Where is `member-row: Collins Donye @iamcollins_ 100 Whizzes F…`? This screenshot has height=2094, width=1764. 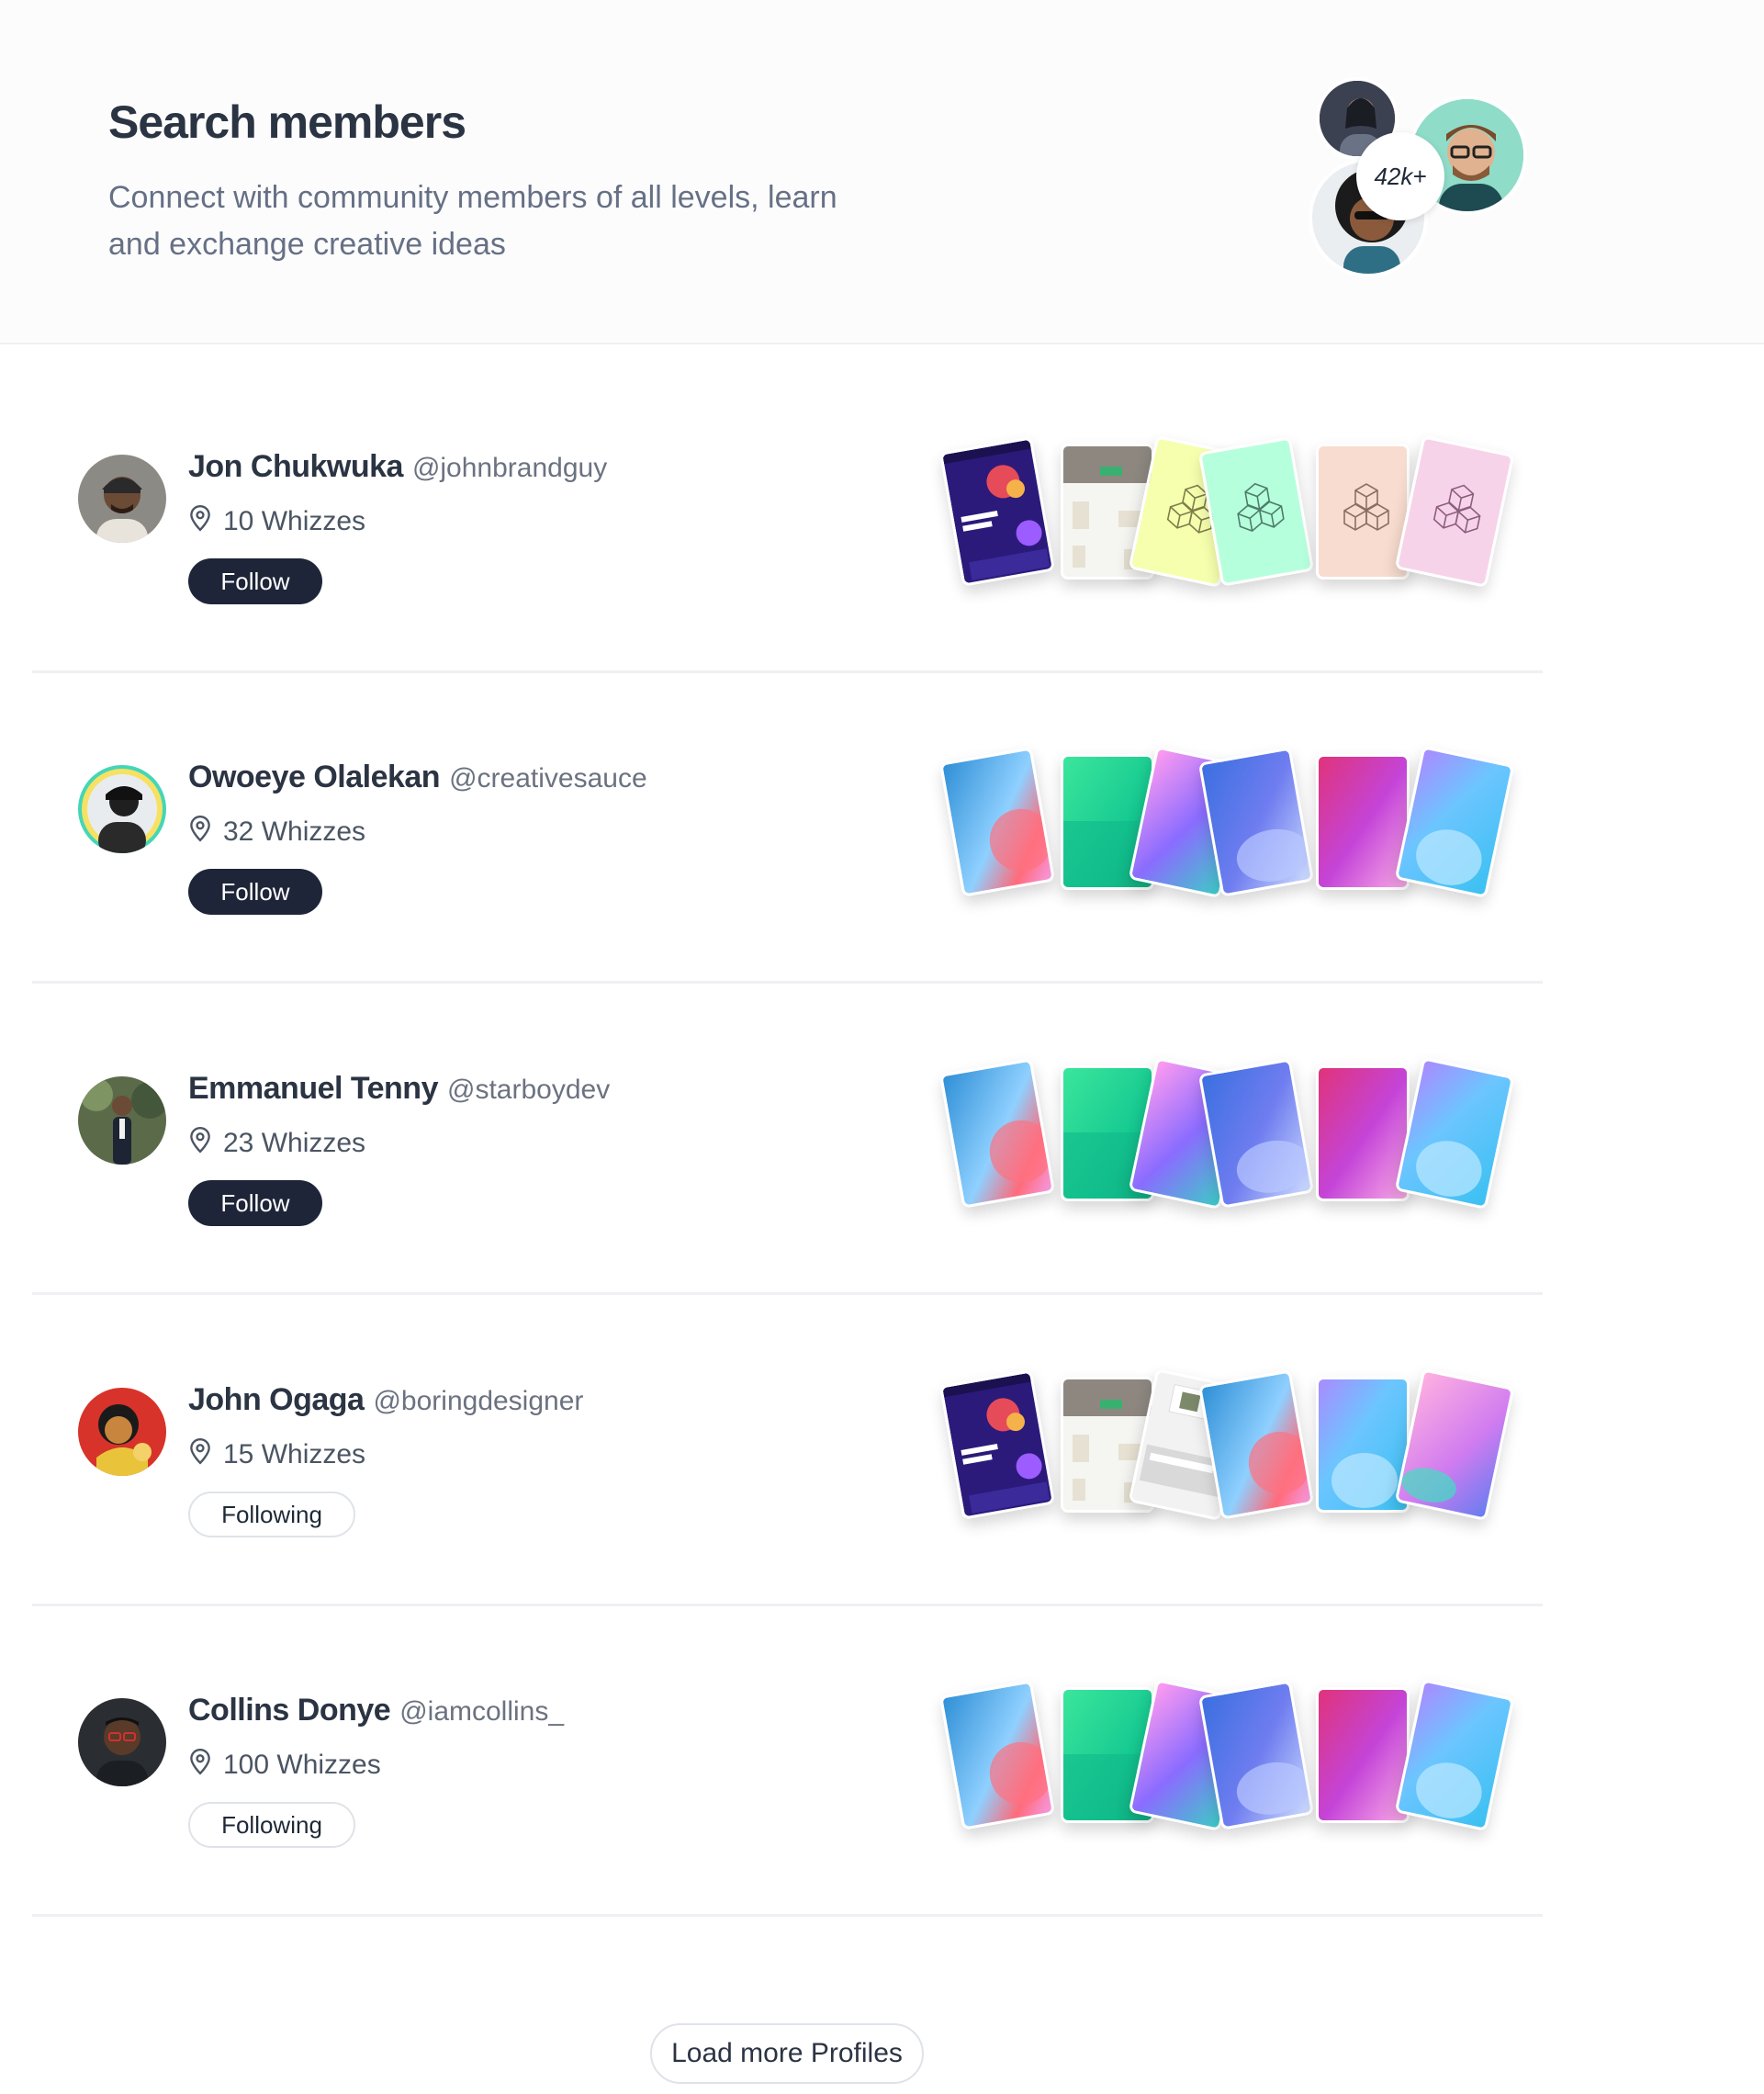
member-row: Collins Donye @iamcollins_ 100 Whizzes F… is located at coordinates (787, 1760).